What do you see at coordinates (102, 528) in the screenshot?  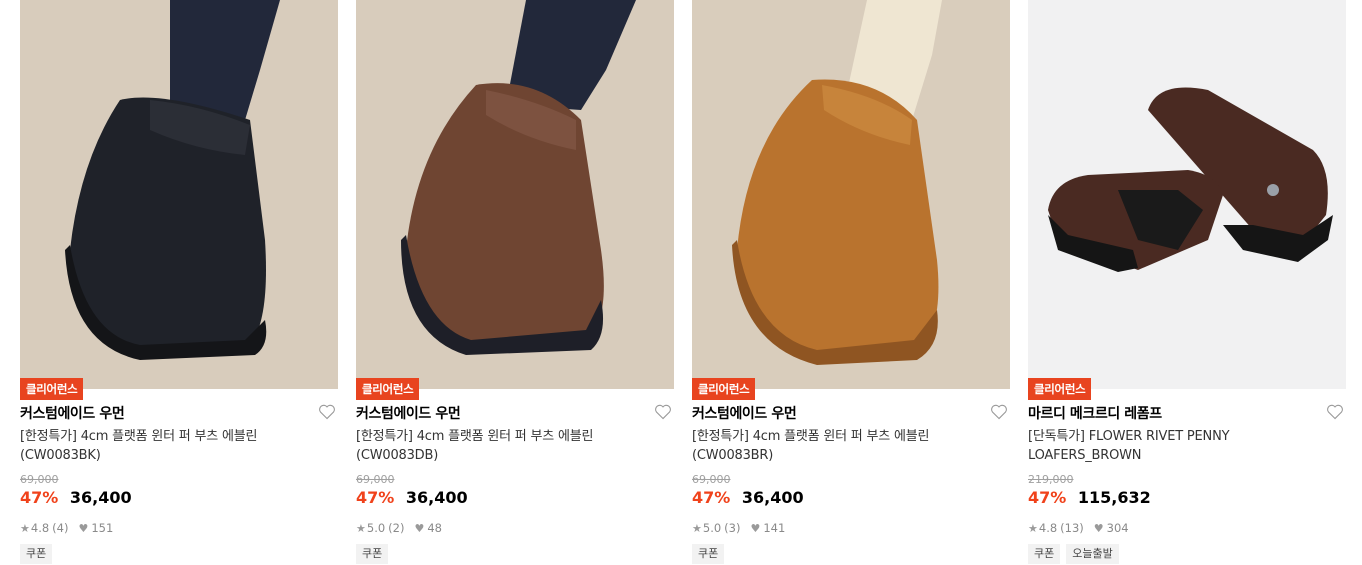 I see `like-count: 151` at bounding box center [102, 528].